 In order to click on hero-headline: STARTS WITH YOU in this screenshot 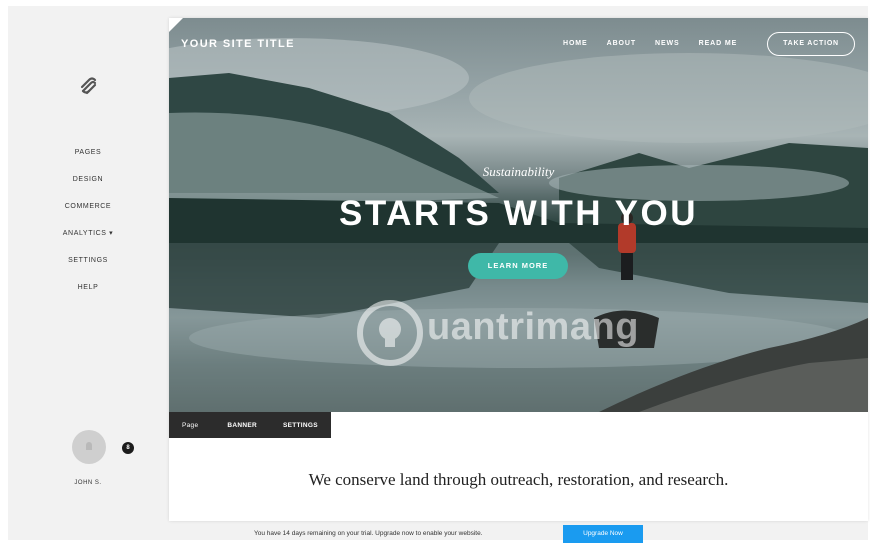, I will do `click(518, 213)`.